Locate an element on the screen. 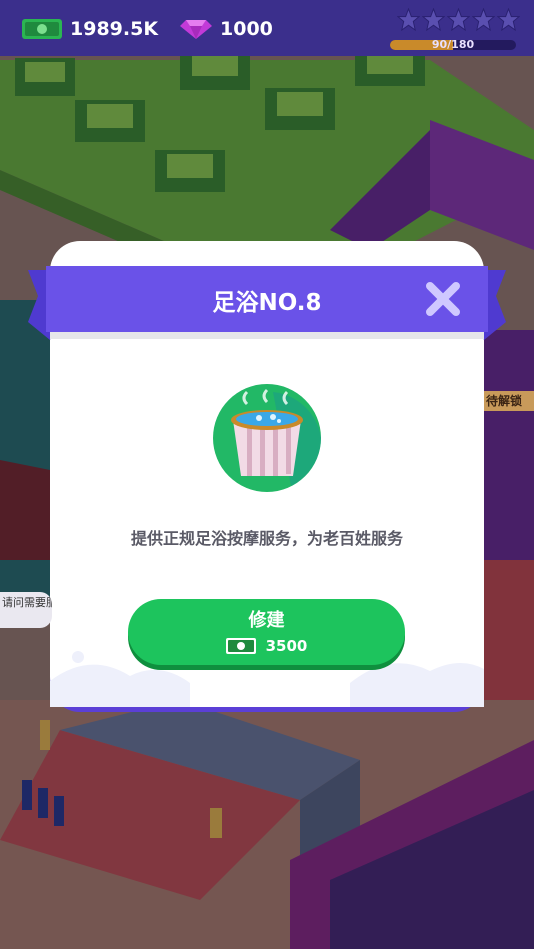 The image size is (534, 949). unlock-sign: 待解锁 is located at coordinates (509, 401).